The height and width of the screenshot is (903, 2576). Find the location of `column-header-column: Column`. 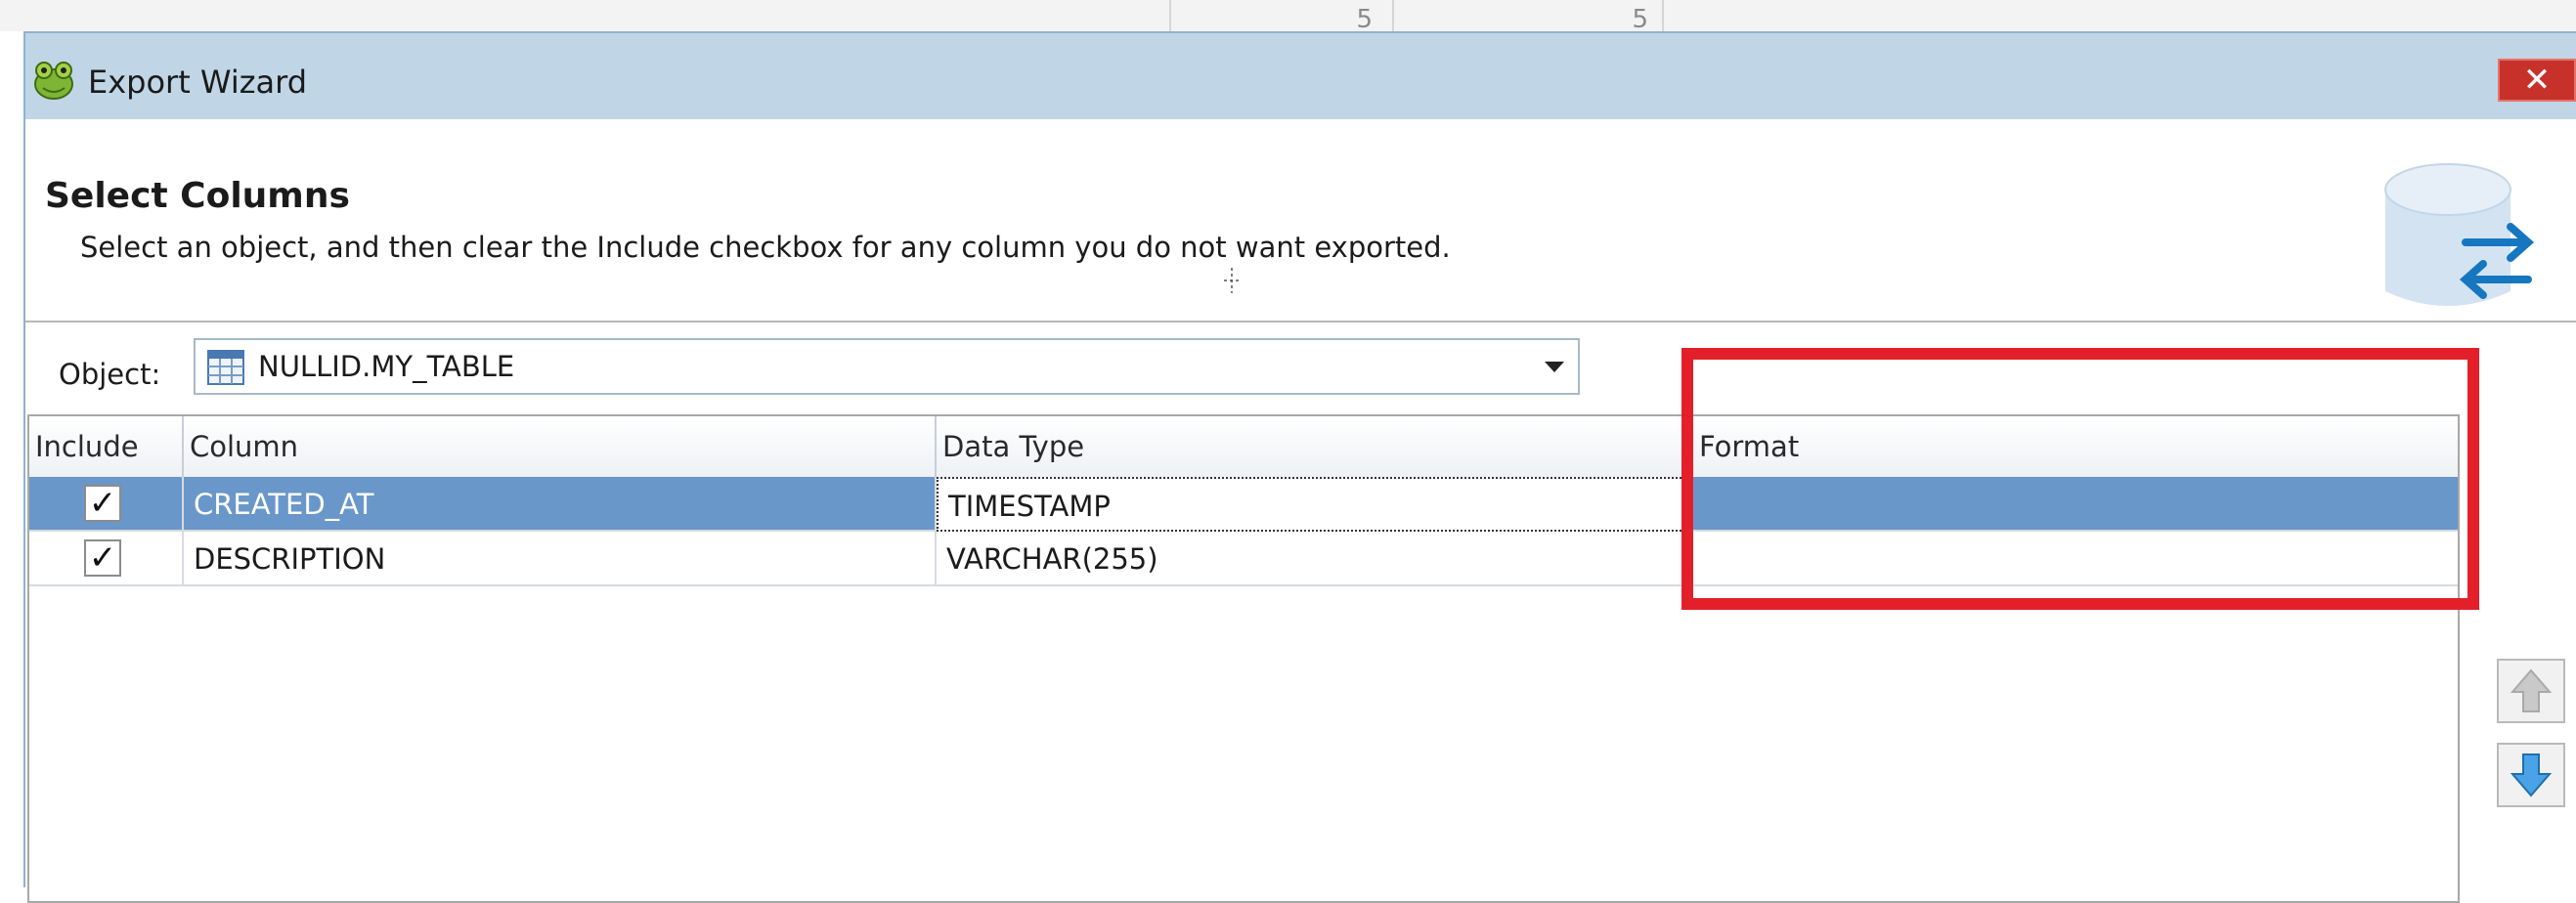

column-header-column: Column is located at coordinates (560, 447).